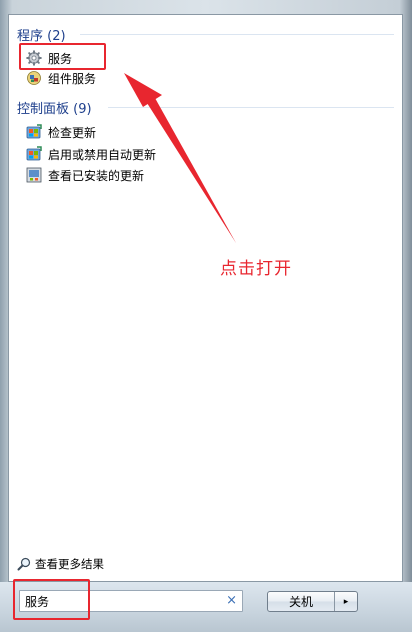  I want to click on shutdown-button: 关机, so click(301, 601).